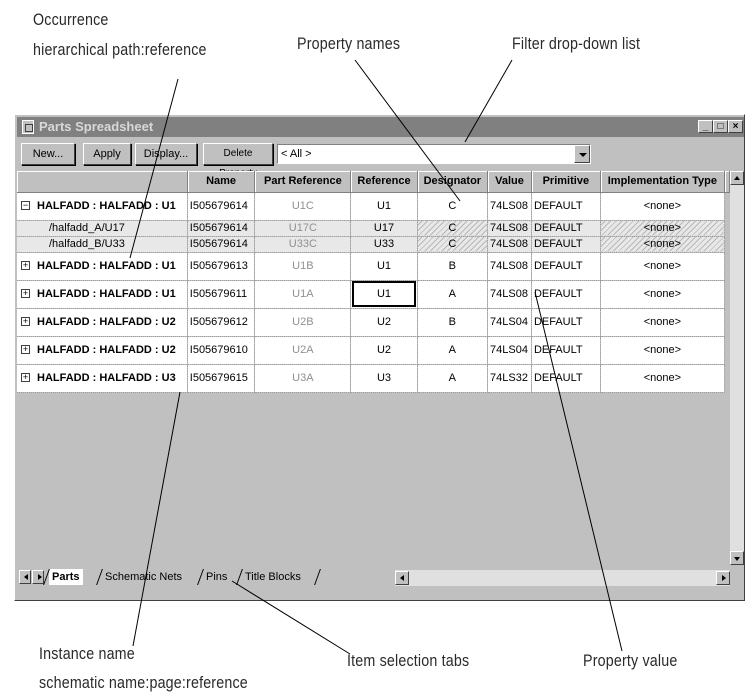  I want to click on instance-name-cell: − HALFADD : HALFADD : U1, so click(102, 206).